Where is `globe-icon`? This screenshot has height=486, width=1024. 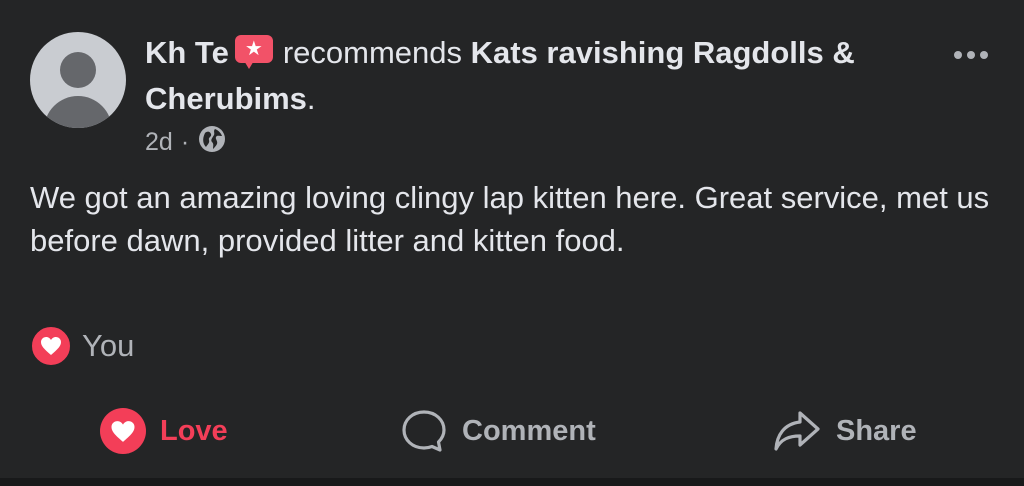 globe-icon is located at coordinates (212, 142).